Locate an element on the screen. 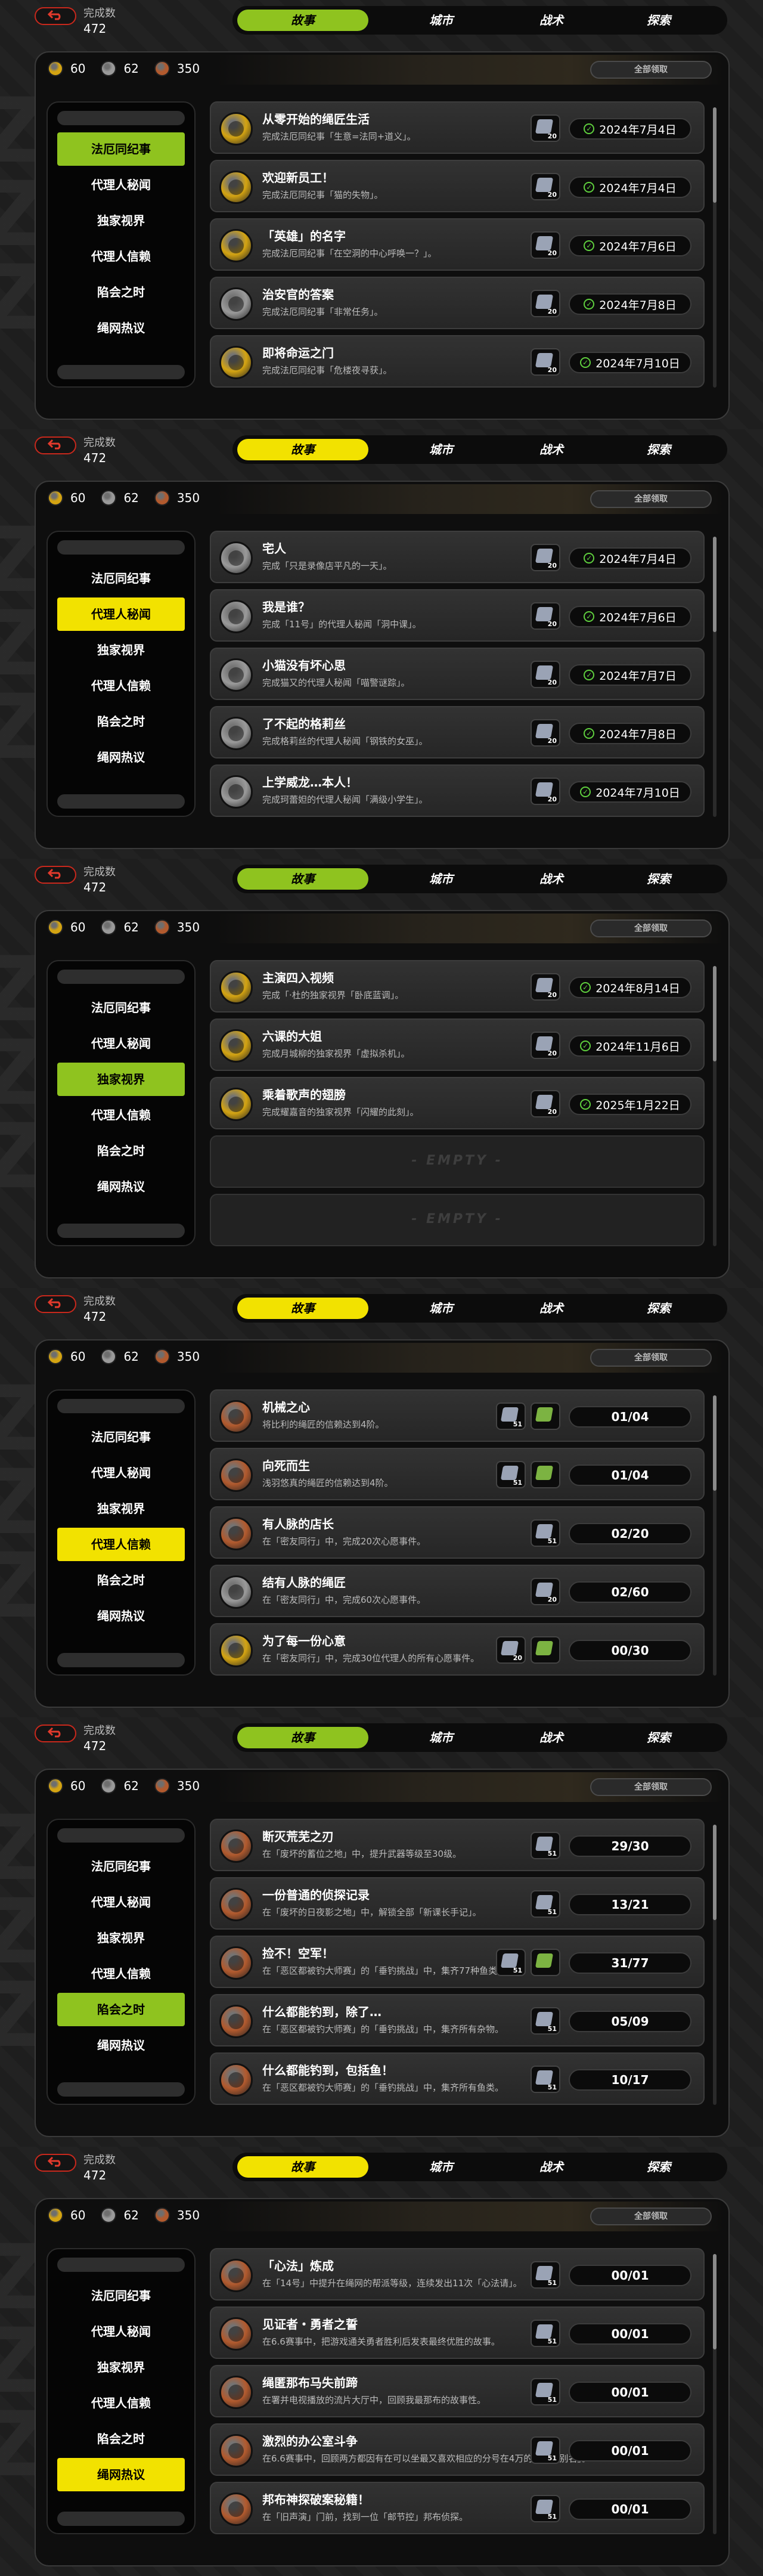 This screenshot has height=2576, width=763. achievement-card: 向死而生 浅羽悠真的绳匠的信赖达到4阶。 51 01/04 is located at coordinates (457, 1474).